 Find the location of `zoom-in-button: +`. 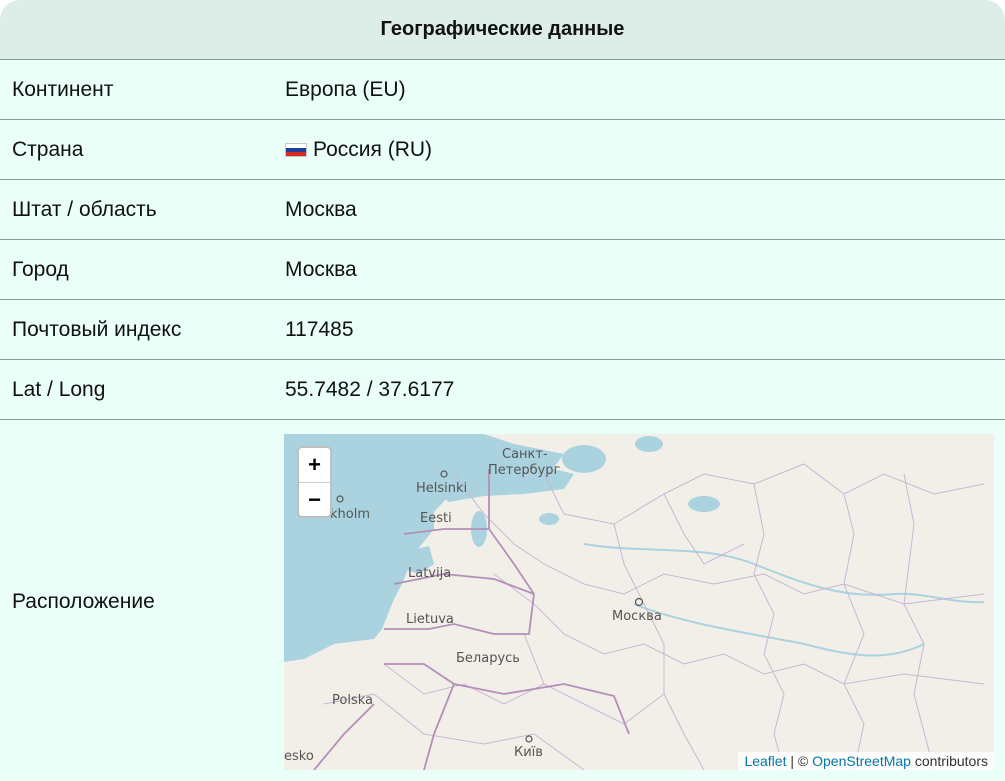

zoom-in-button: + is located at coordinates (314, 465).